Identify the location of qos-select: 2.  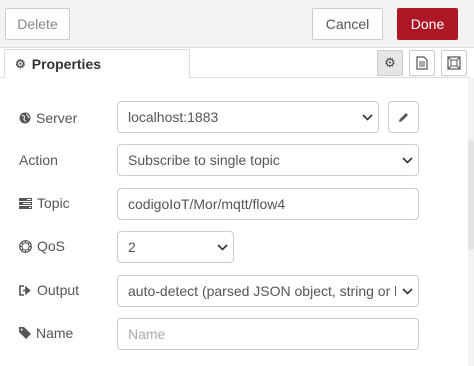
(175, 247).